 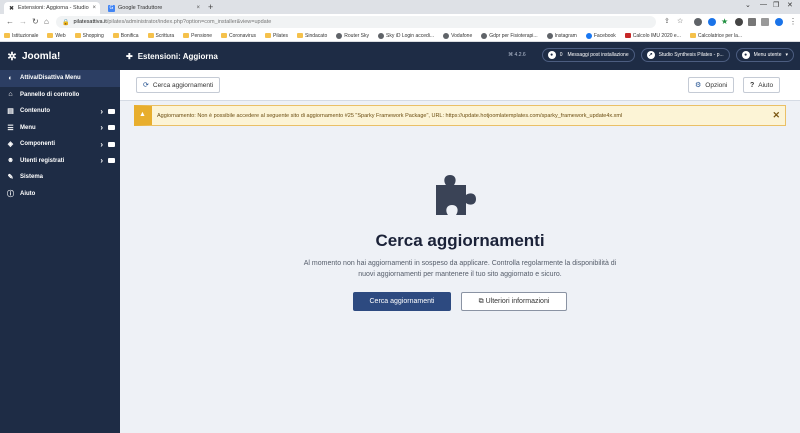 I want to click on minimize-icon: —, so click(x=763, y=4).